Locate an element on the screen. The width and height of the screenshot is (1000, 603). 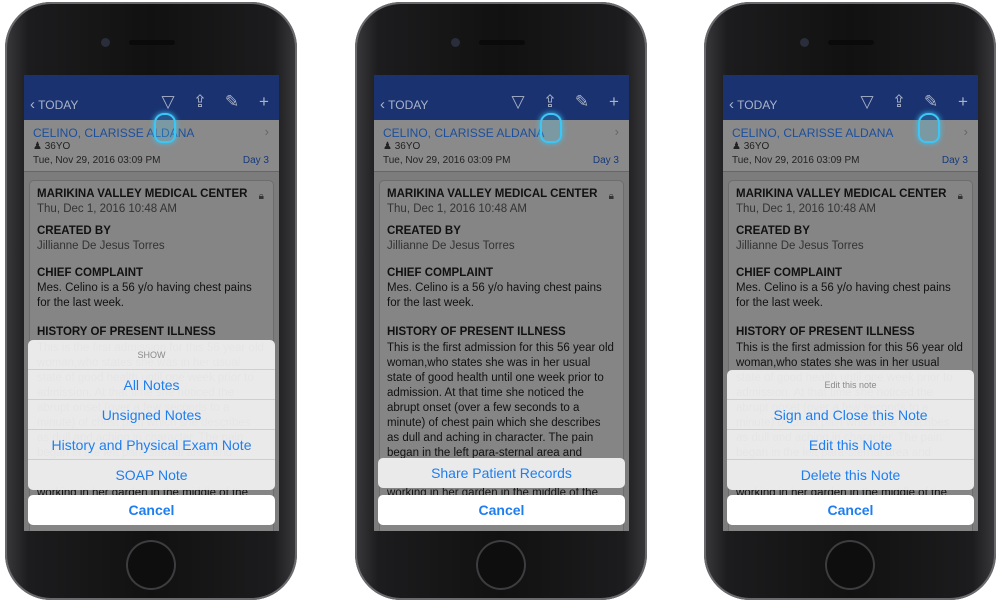
sheet-option: SOAP Note is located at coordinates (151, 475).